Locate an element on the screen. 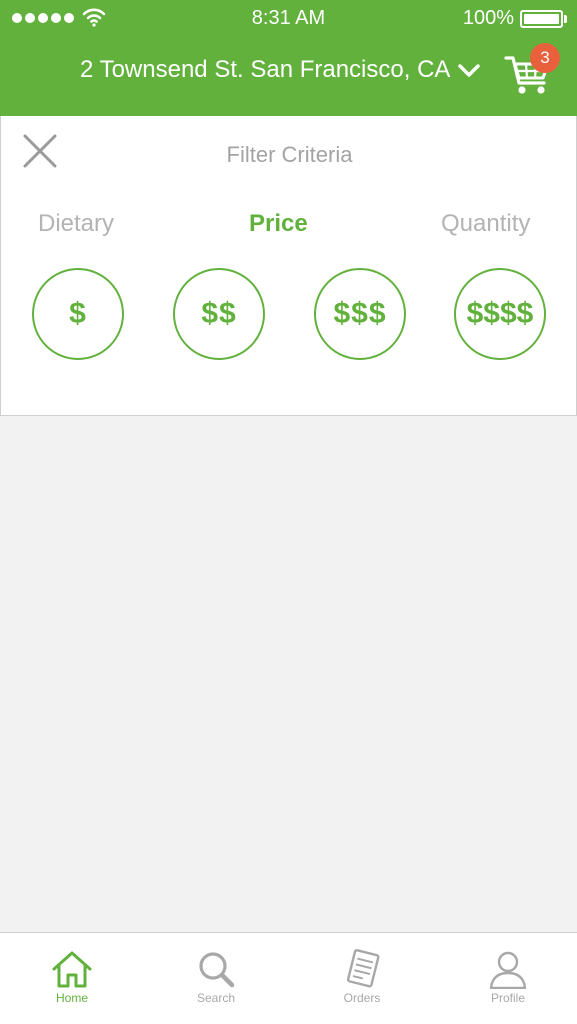 The width and height of the screenshot is (577, 1024). price-option-3: $$$ is located at coordinates (360, 314).